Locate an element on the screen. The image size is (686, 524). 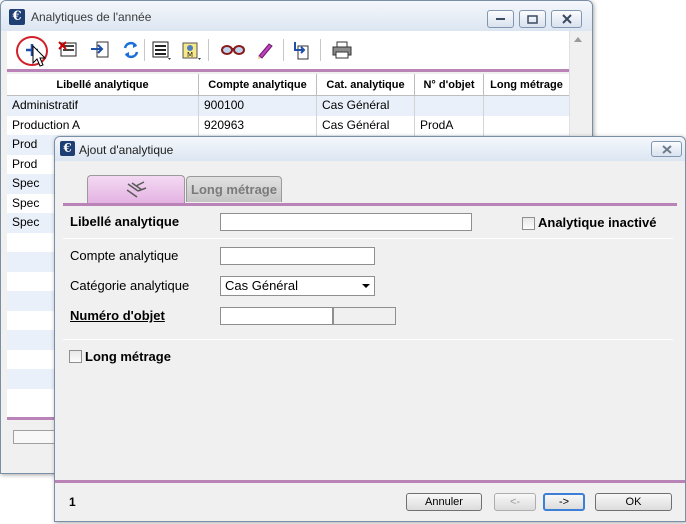
table-cell: Administratif is located at coordinates (103, 106).